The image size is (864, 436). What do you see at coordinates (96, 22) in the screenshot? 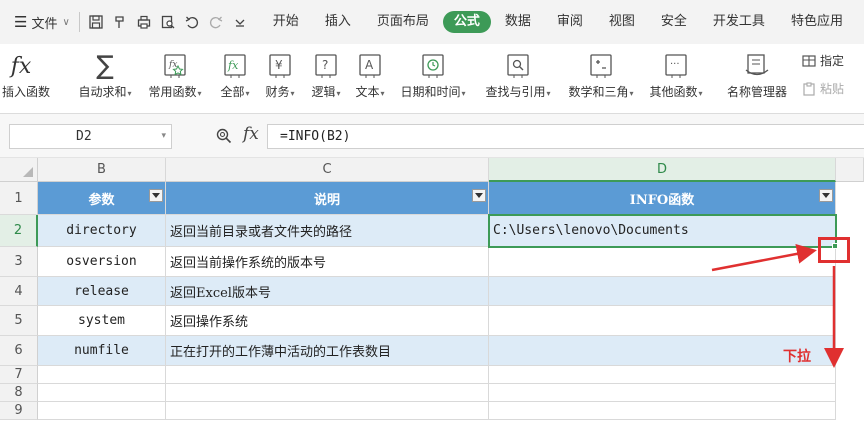
I see `save-icon` at bounding box center [96, 22].